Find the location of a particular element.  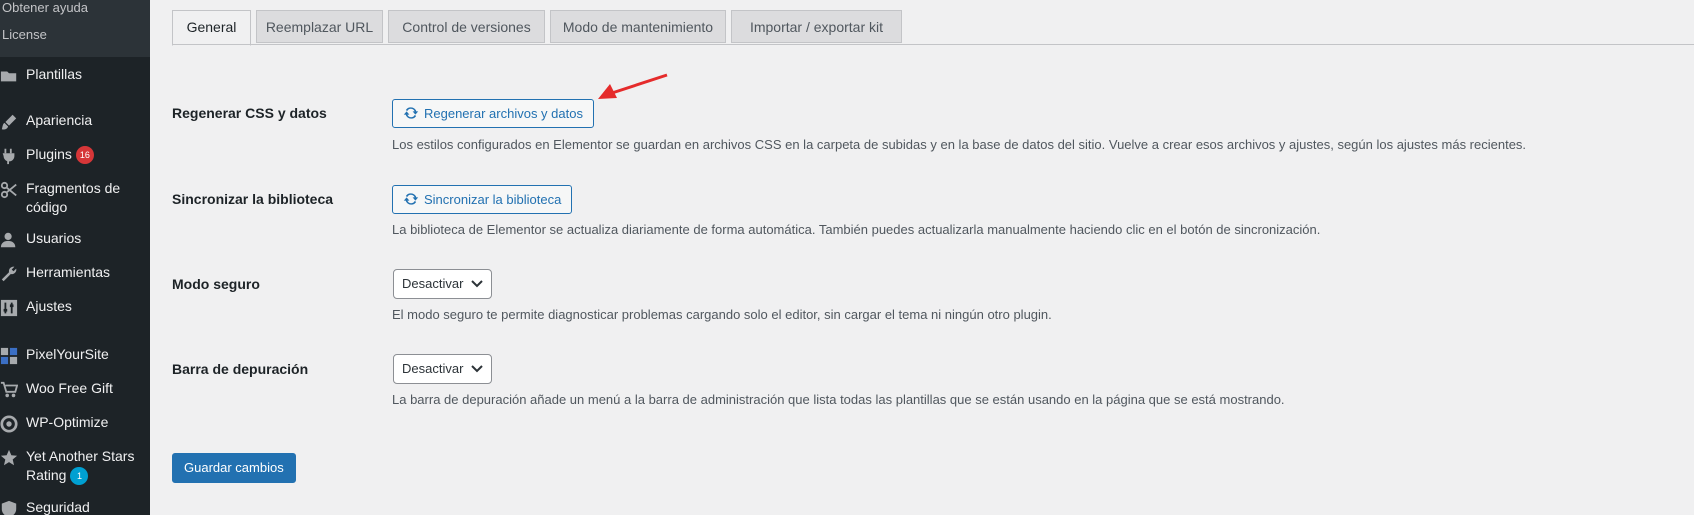

debug-bar-select: Desactivar is located at coordinates (443, 369).